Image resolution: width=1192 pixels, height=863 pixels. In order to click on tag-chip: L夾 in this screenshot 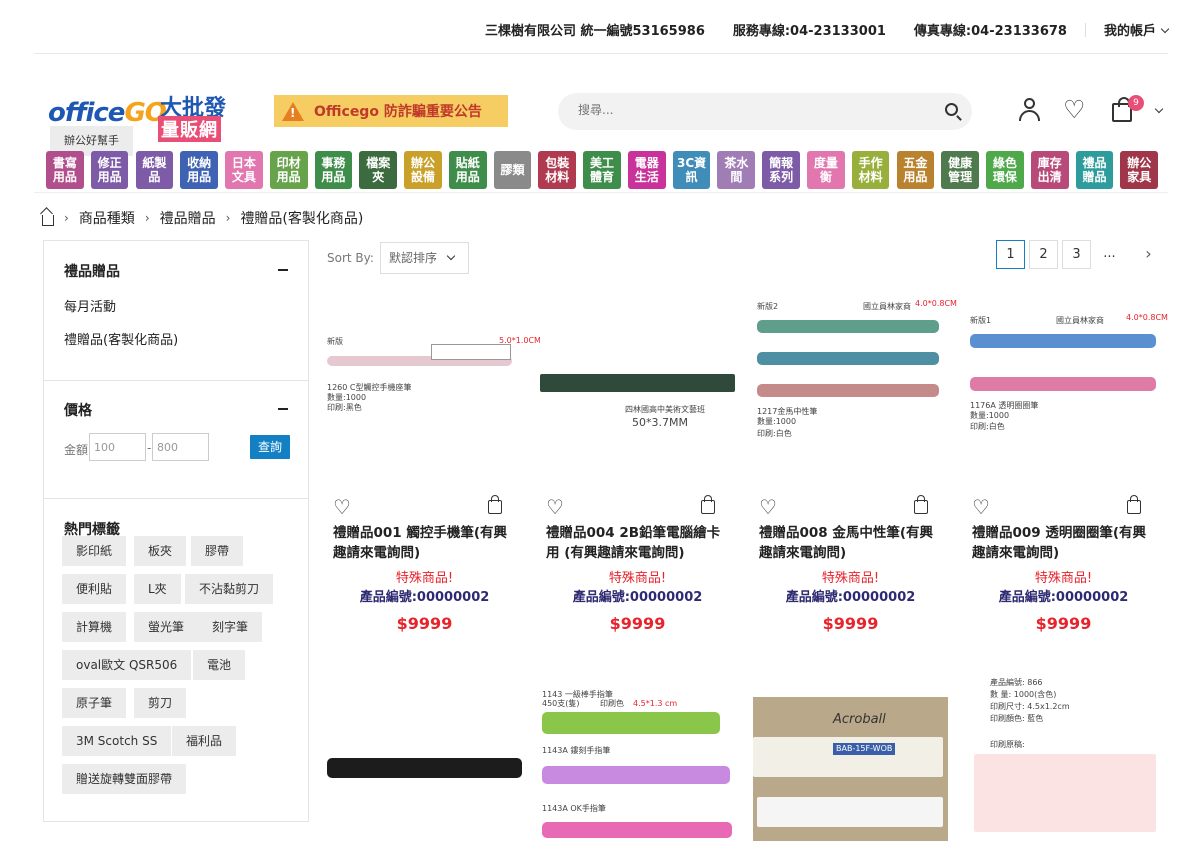, I will do `click(157, 589)`.